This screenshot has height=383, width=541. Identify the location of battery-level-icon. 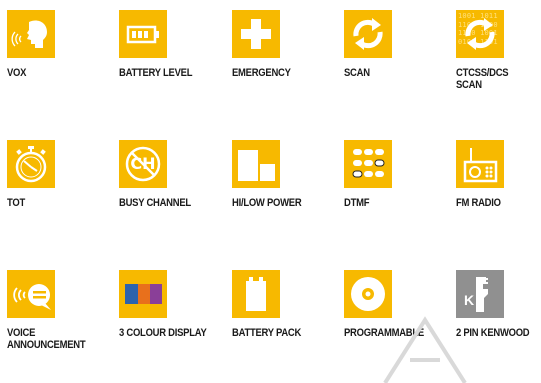
(143, 34).